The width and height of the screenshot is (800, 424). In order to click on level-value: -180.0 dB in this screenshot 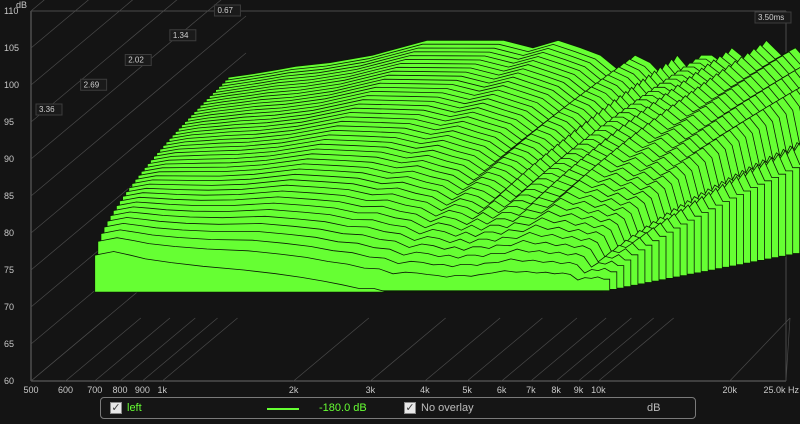, I will do `click(343, 408)`.